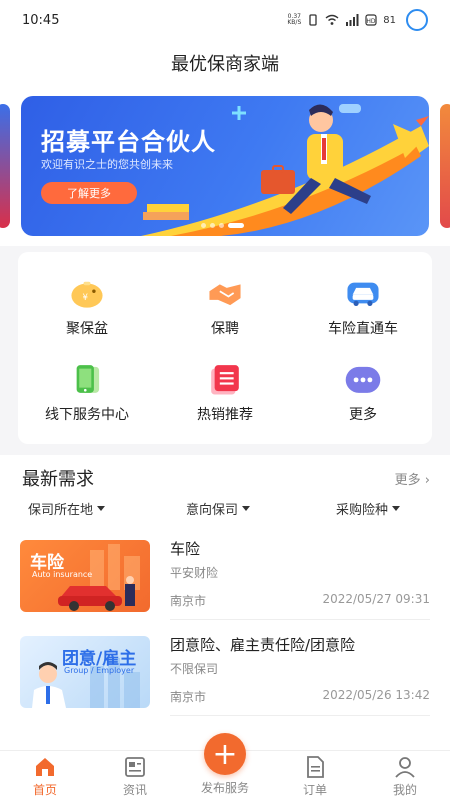  I want to click on status-time: 10:45, so click(41, 20).